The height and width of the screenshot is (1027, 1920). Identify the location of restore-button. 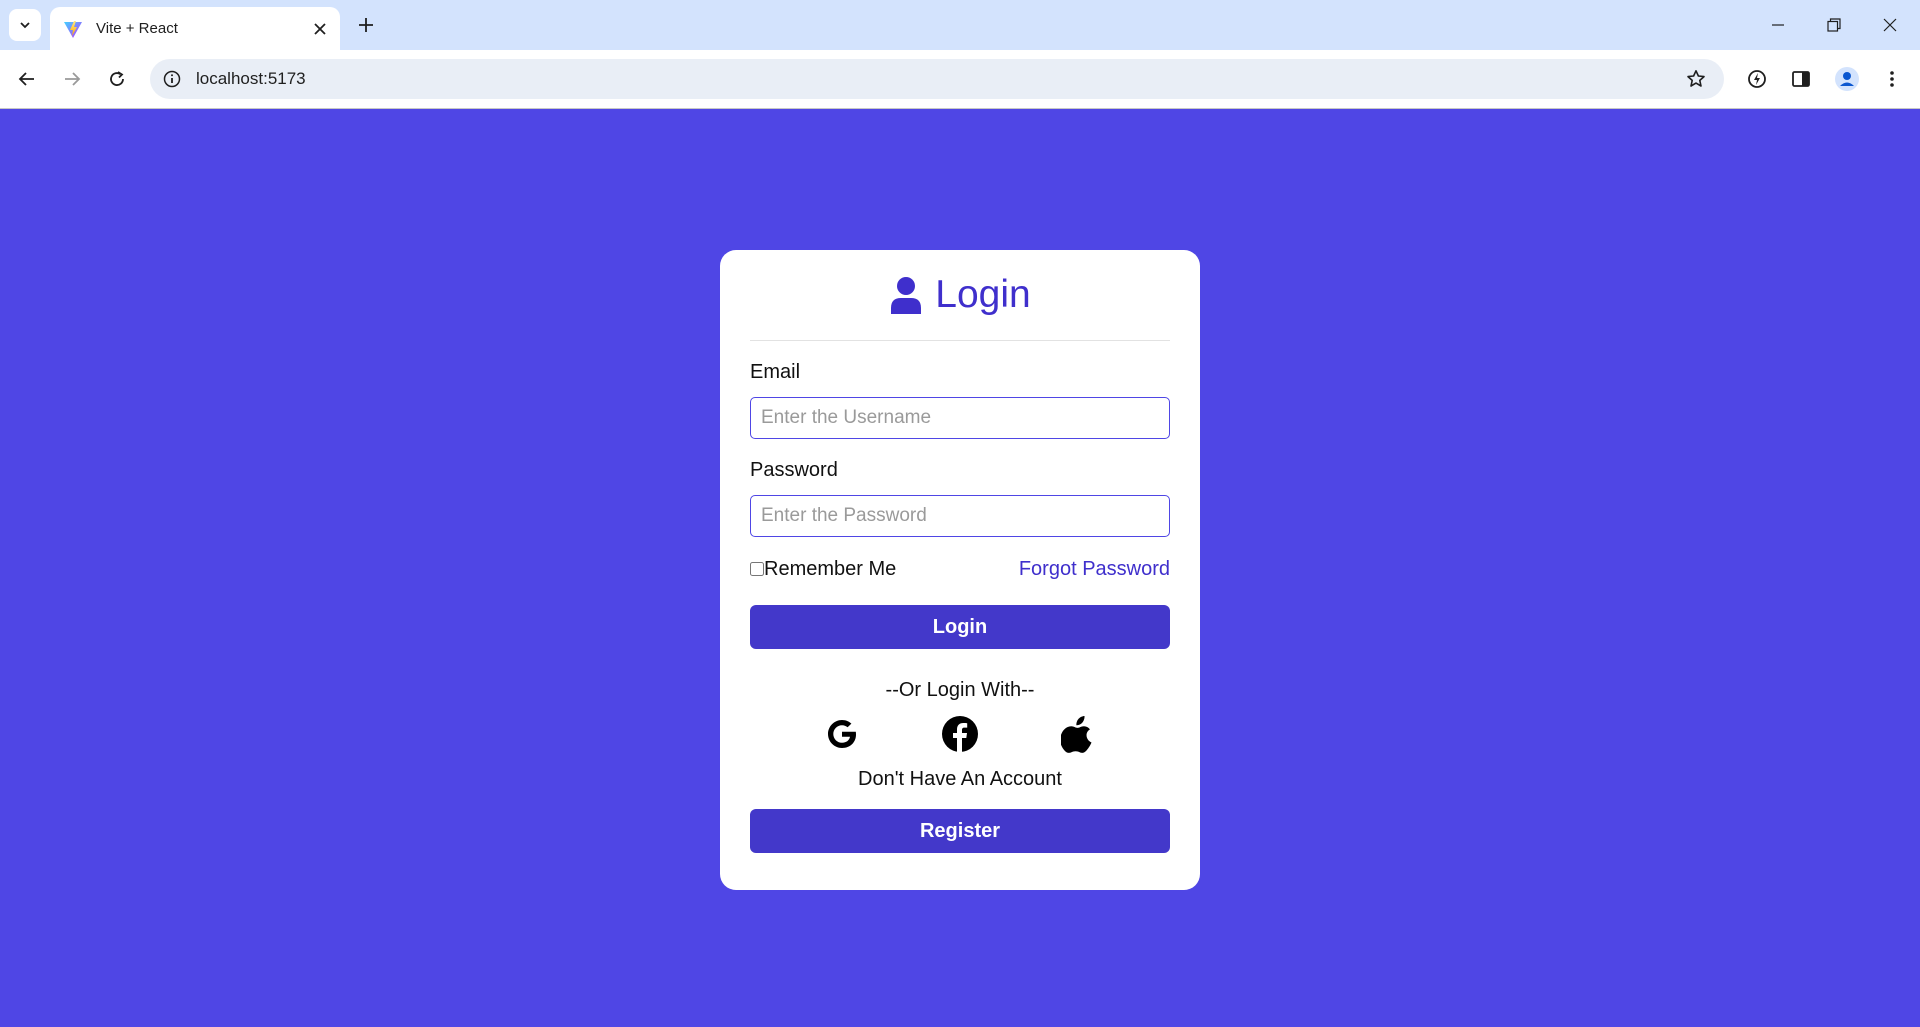
(1834, 25).